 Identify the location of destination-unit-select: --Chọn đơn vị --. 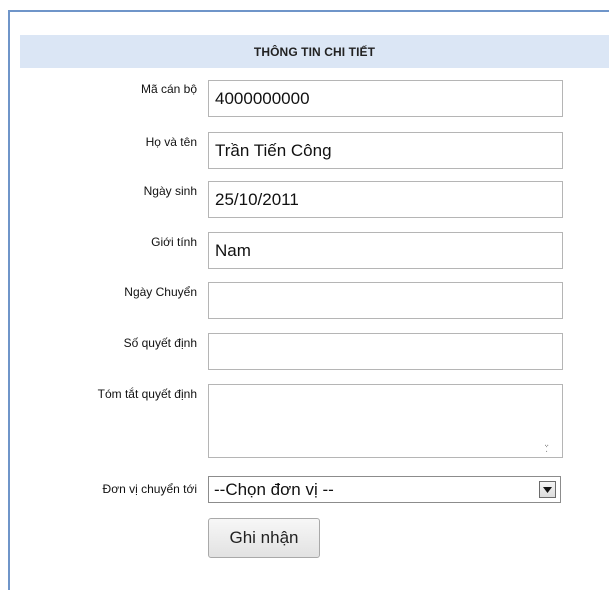
(384, 489).